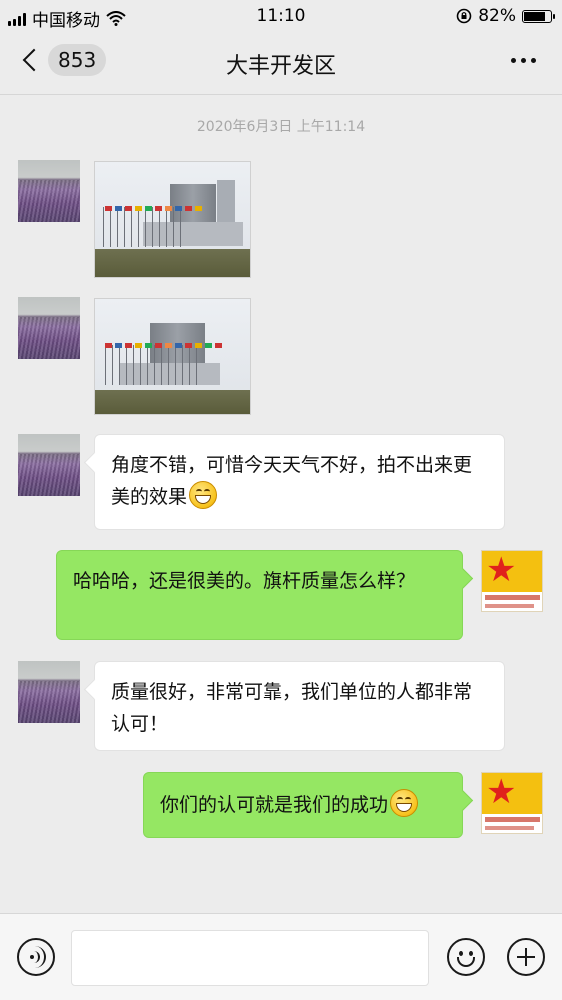  Describe the element at coordinates (526, 957) in the screenshot. I see `plus-icon` at that location.